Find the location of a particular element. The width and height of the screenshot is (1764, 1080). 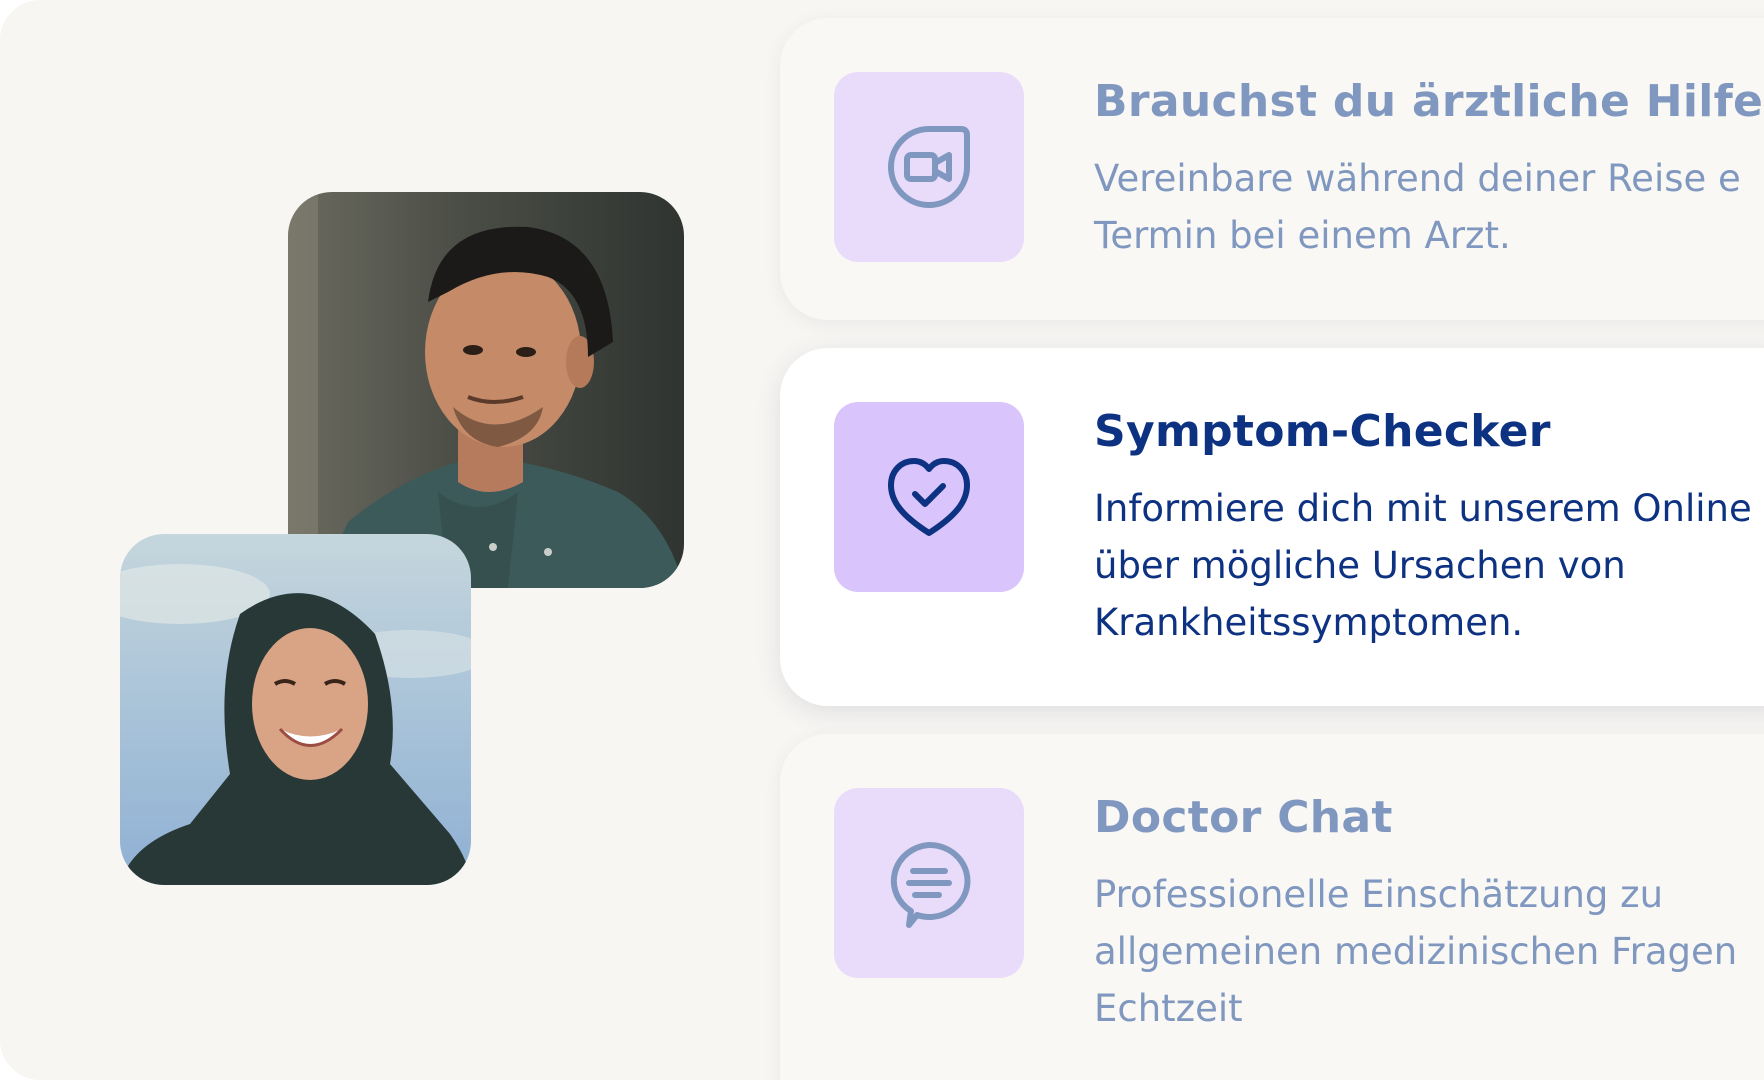

card-title: Symptom-Checker is located at coordinates (1322, 431).